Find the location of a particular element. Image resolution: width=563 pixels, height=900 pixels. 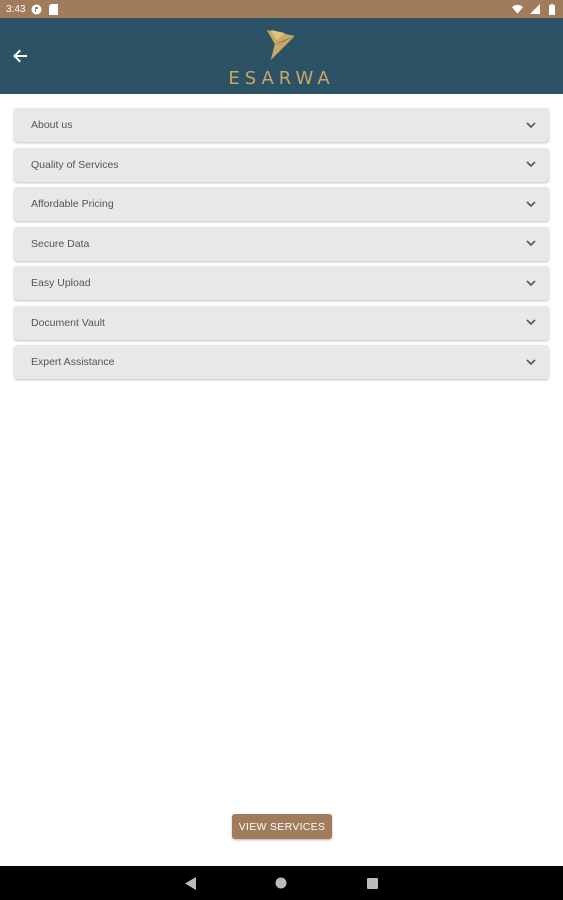

accordion-item-easy-upload: Easy Upload is located at coordinates (281, 283).